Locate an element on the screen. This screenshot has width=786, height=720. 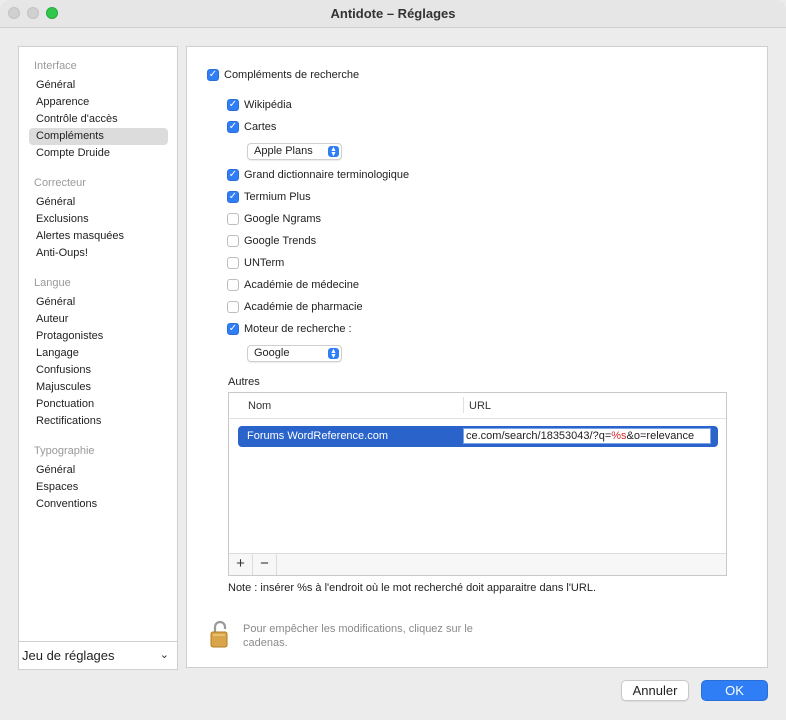
academie-pharmacie-checkbox: Académie de pharmacie is located at coordinates (295, 307).